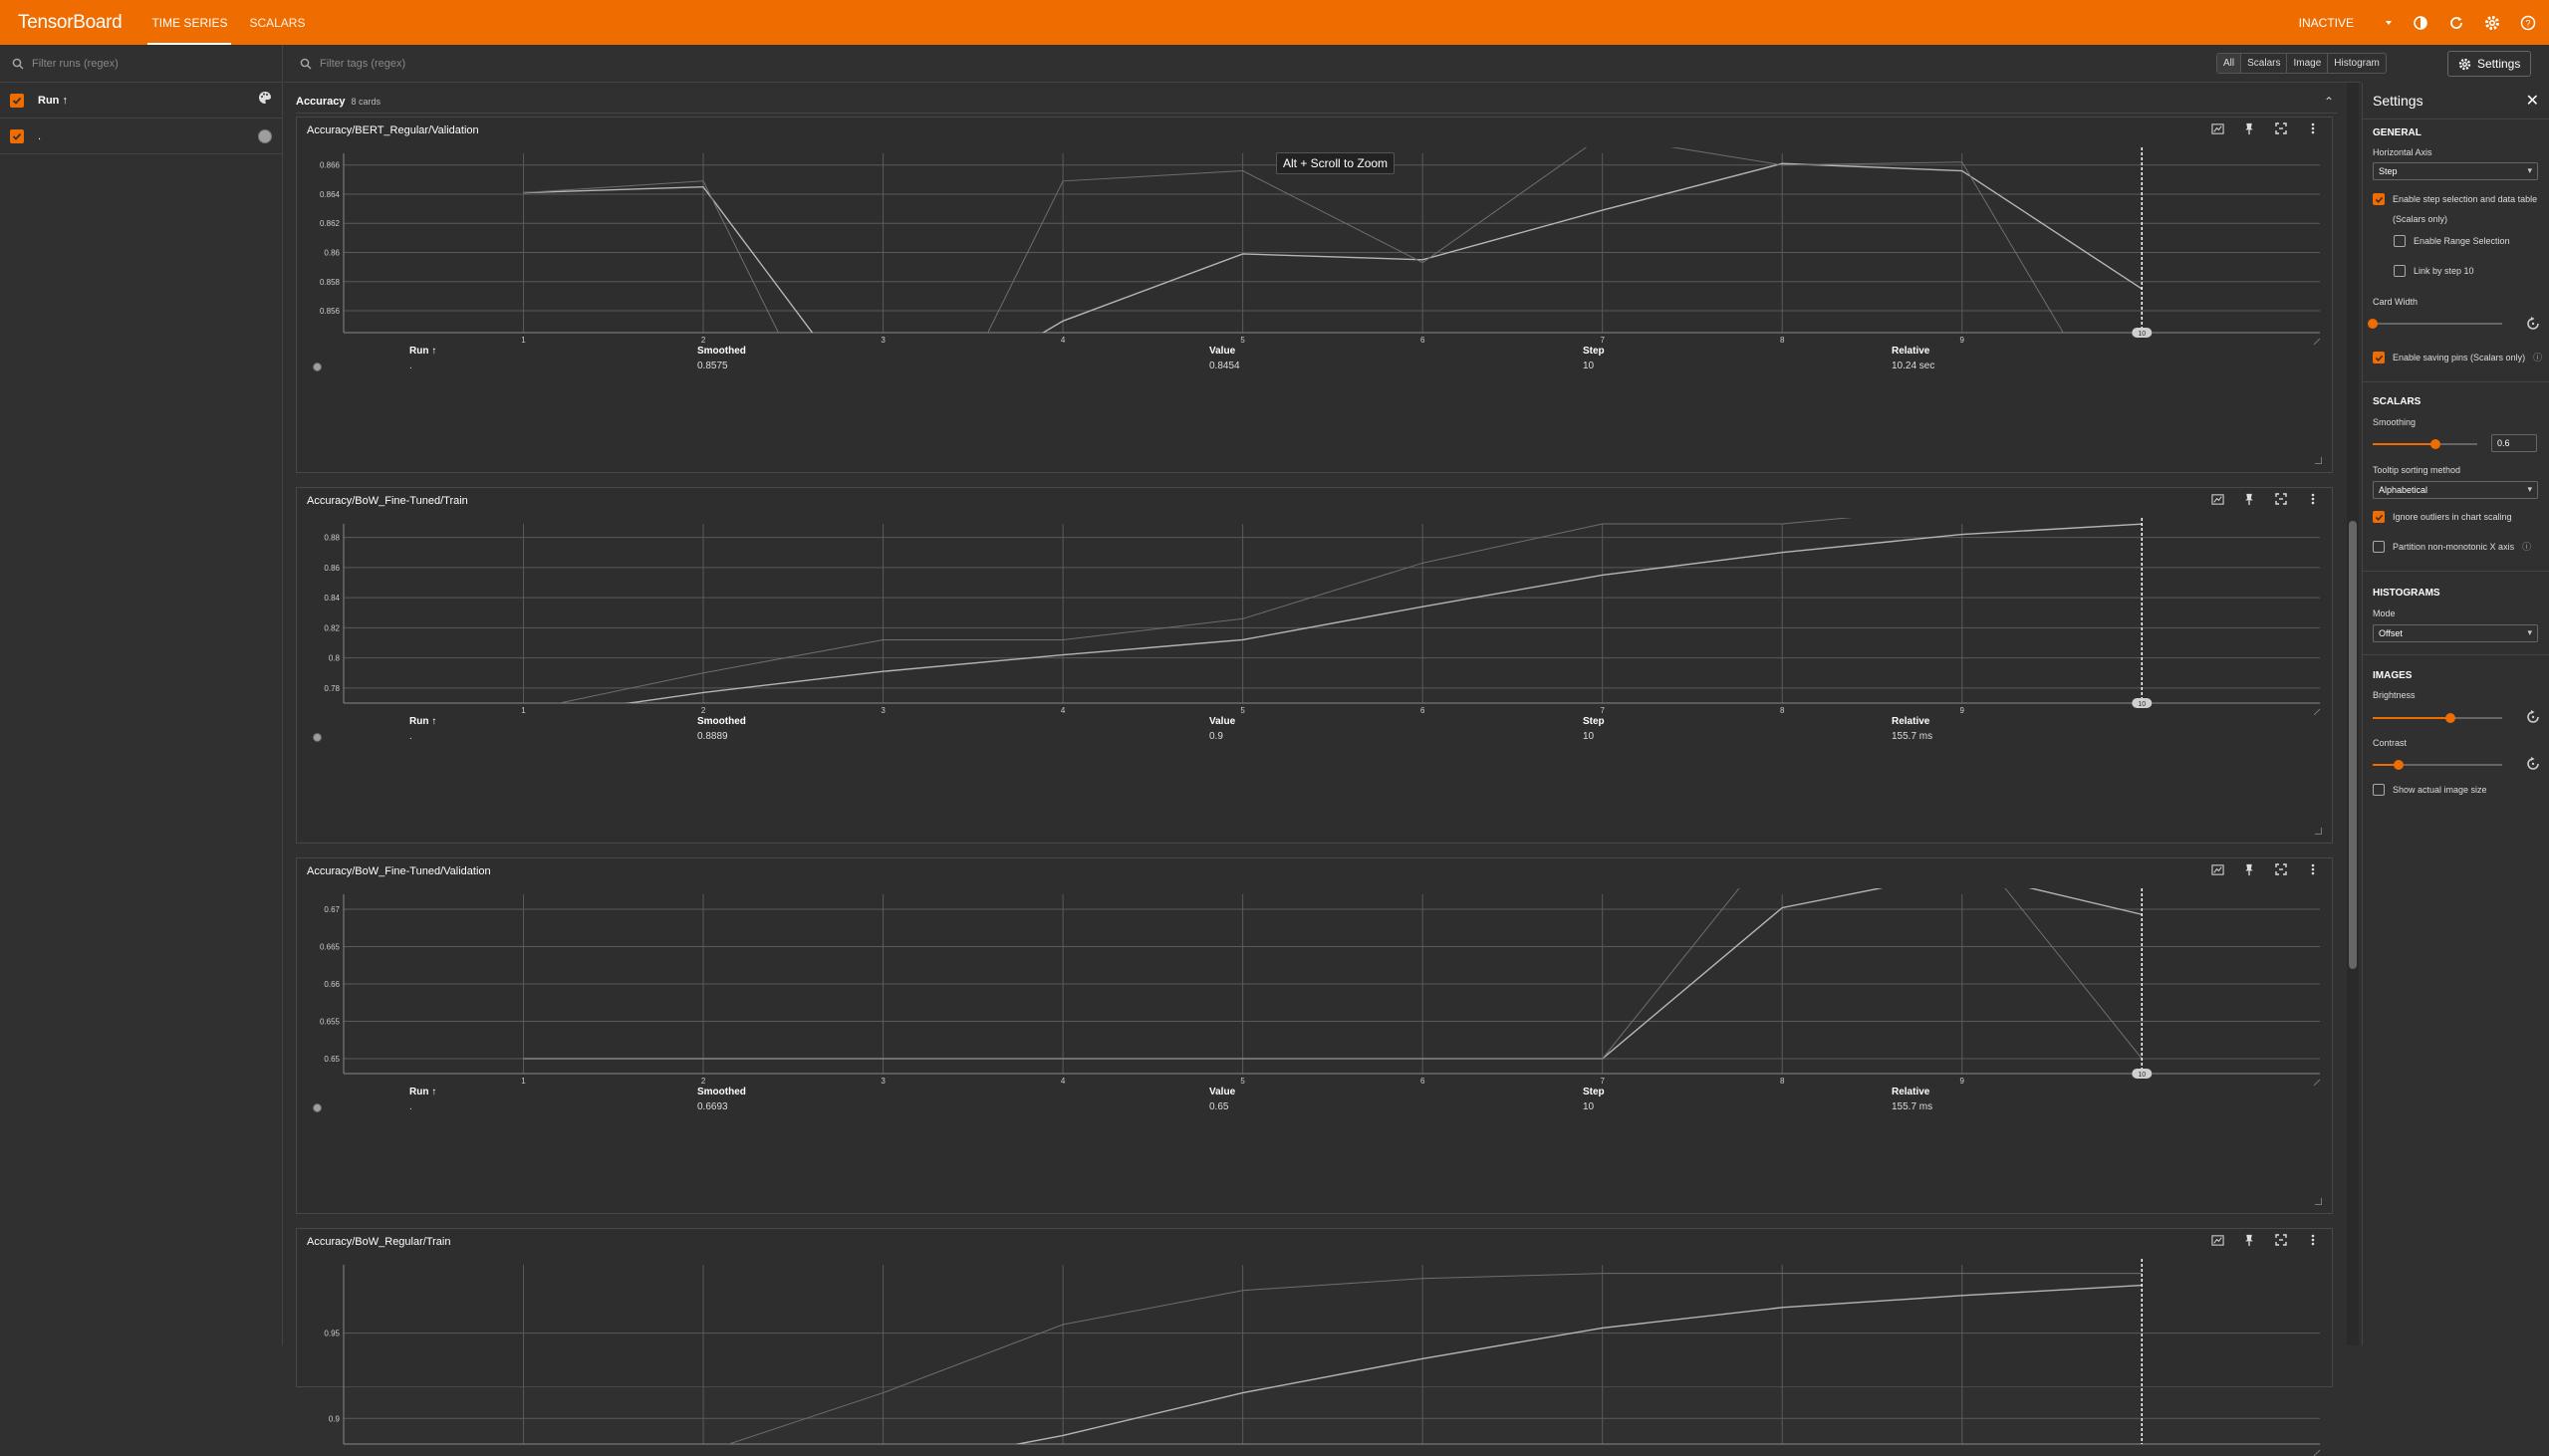 Image resolution: width=2549 pixels, height=1456 pixels. I want to click on histogram-mode-select: Offset, so click(2456, 633).